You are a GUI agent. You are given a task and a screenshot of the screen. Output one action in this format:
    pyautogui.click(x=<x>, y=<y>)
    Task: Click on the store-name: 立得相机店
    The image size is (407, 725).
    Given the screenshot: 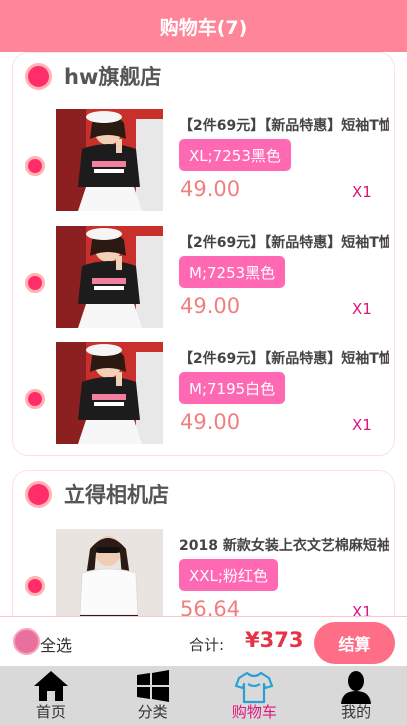 What is the action you would take?
    pyautogui.click(x=116, y=495)
    